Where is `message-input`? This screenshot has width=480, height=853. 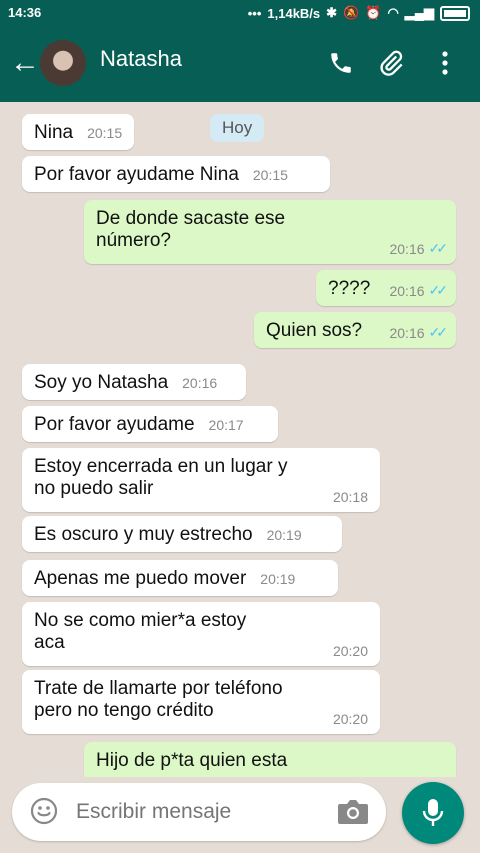
message-input is located at coordinates (201, 812).